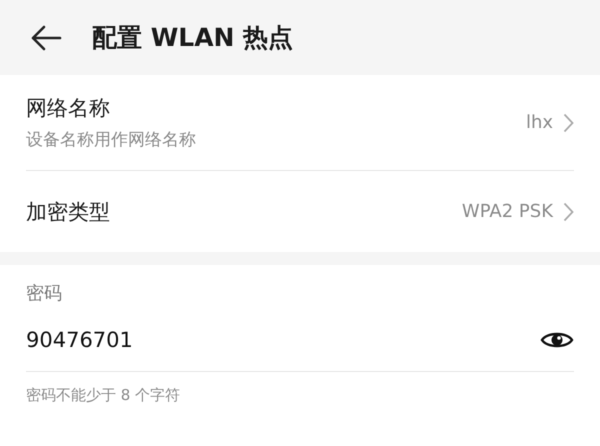 The height and width of the screenshot is (446, 600). I want to click on back-icon, so click(46, 37).